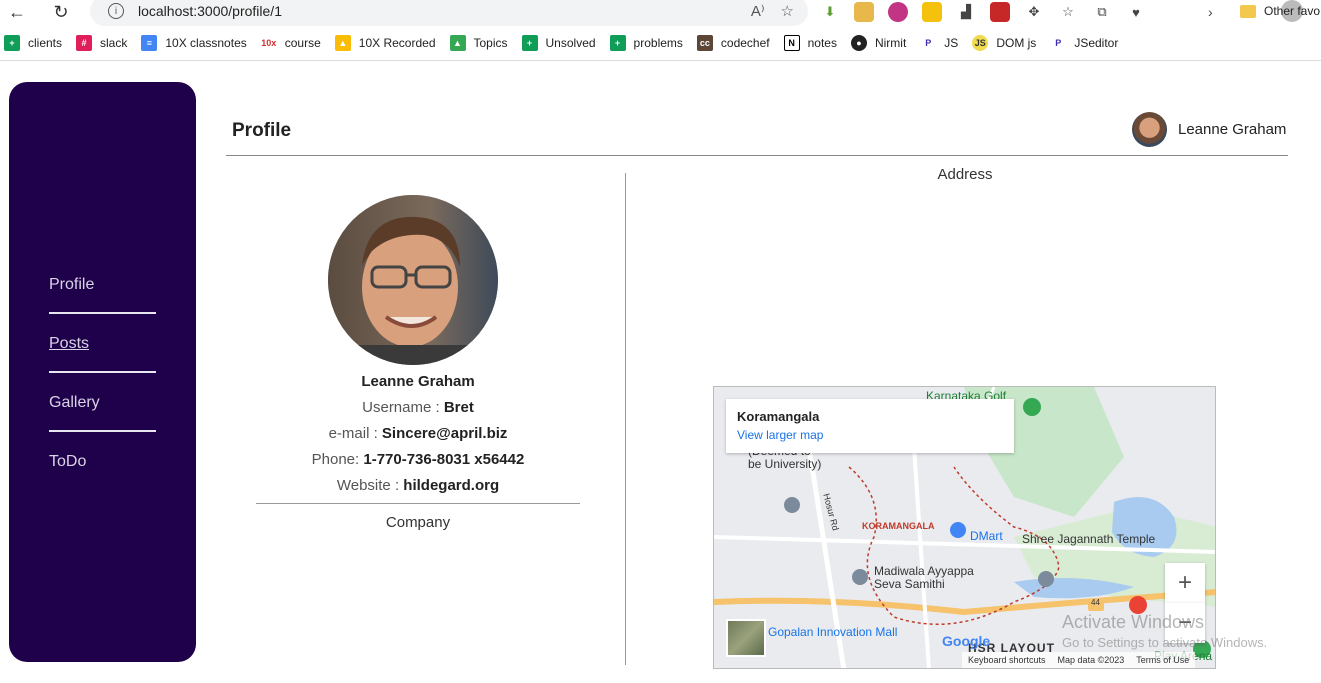 This screenshot has height=683, width=1321. What do you see at coordinates (418, 381) in the screenshot?
I see `profile-name: Leanne Graham` at bounding box center [418, 381].